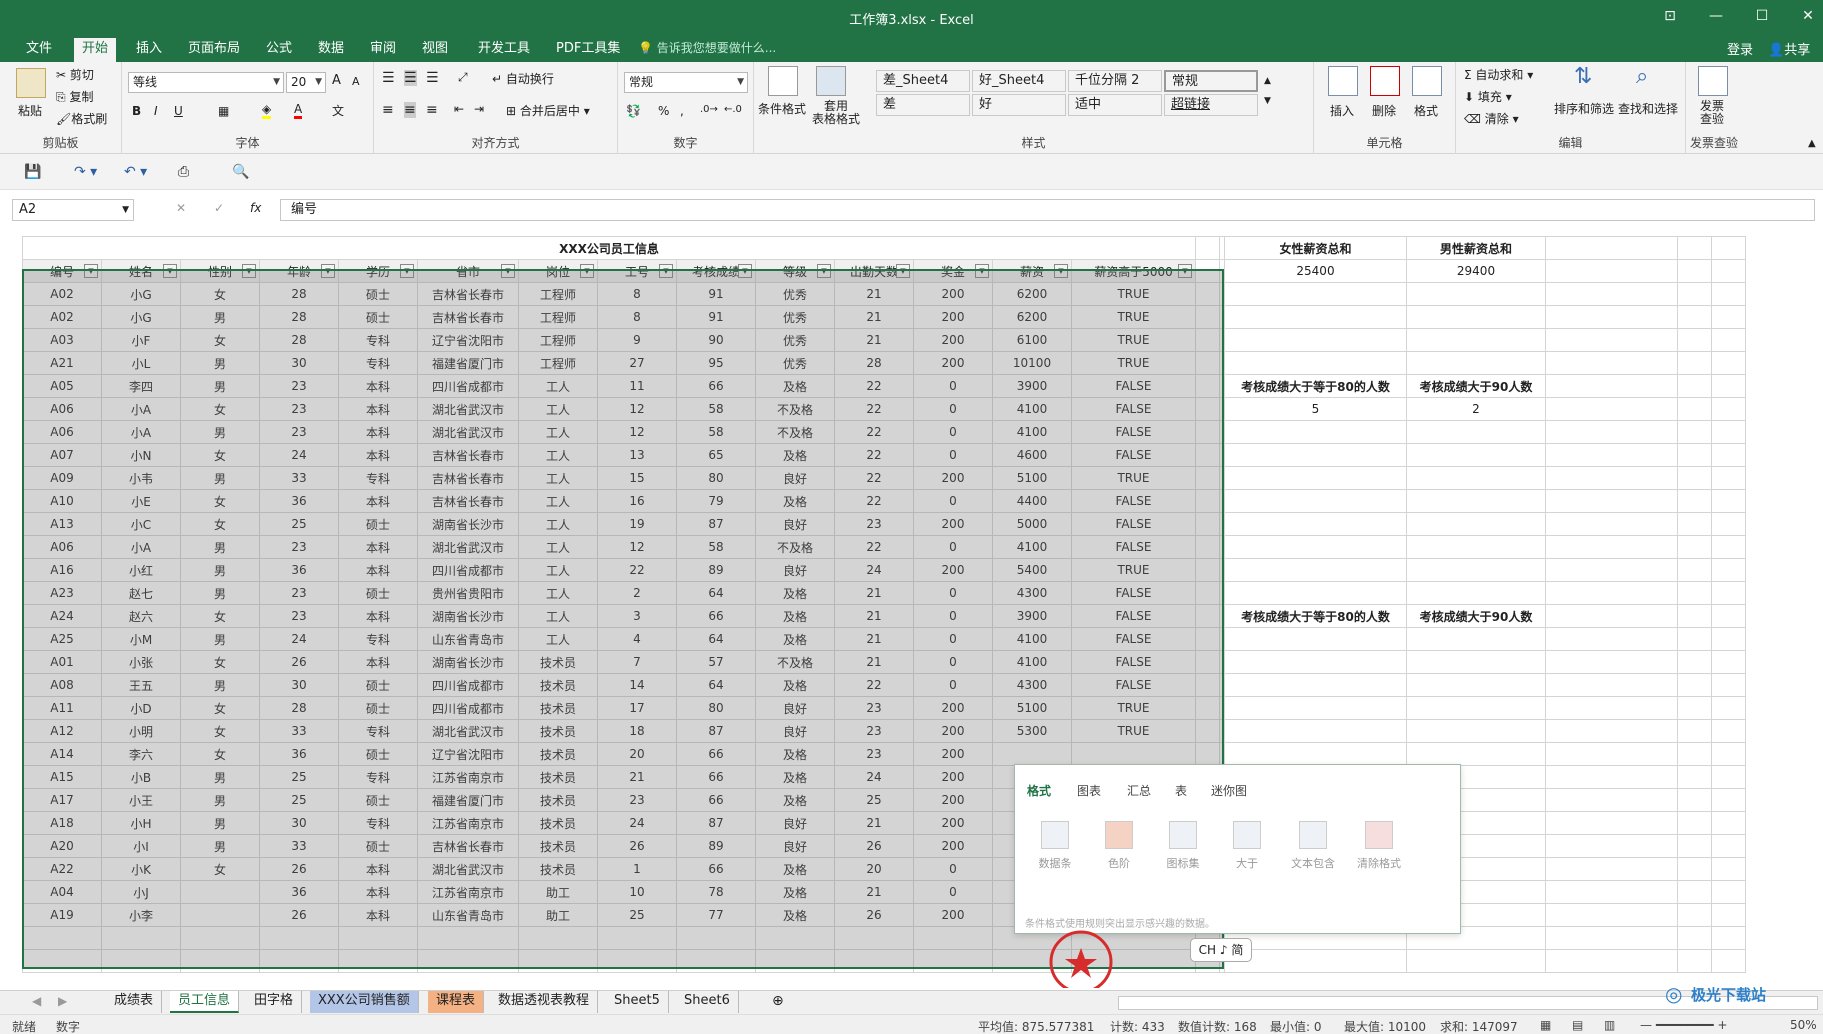  I want to click on data-cell: A19, so click(62, 915).